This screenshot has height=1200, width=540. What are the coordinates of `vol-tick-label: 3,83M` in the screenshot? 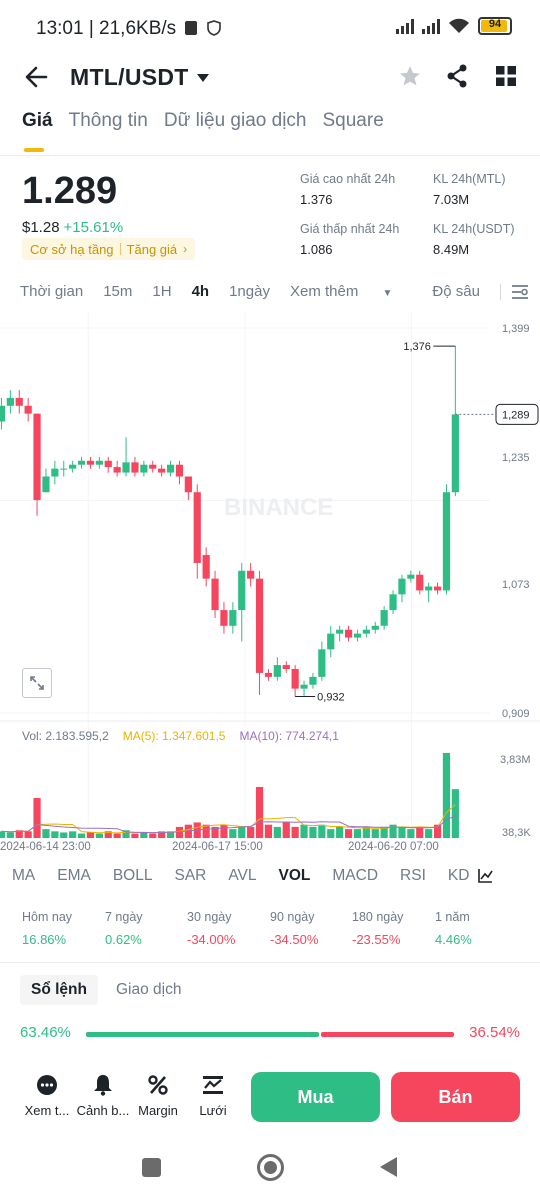 It's located at (515, 760).